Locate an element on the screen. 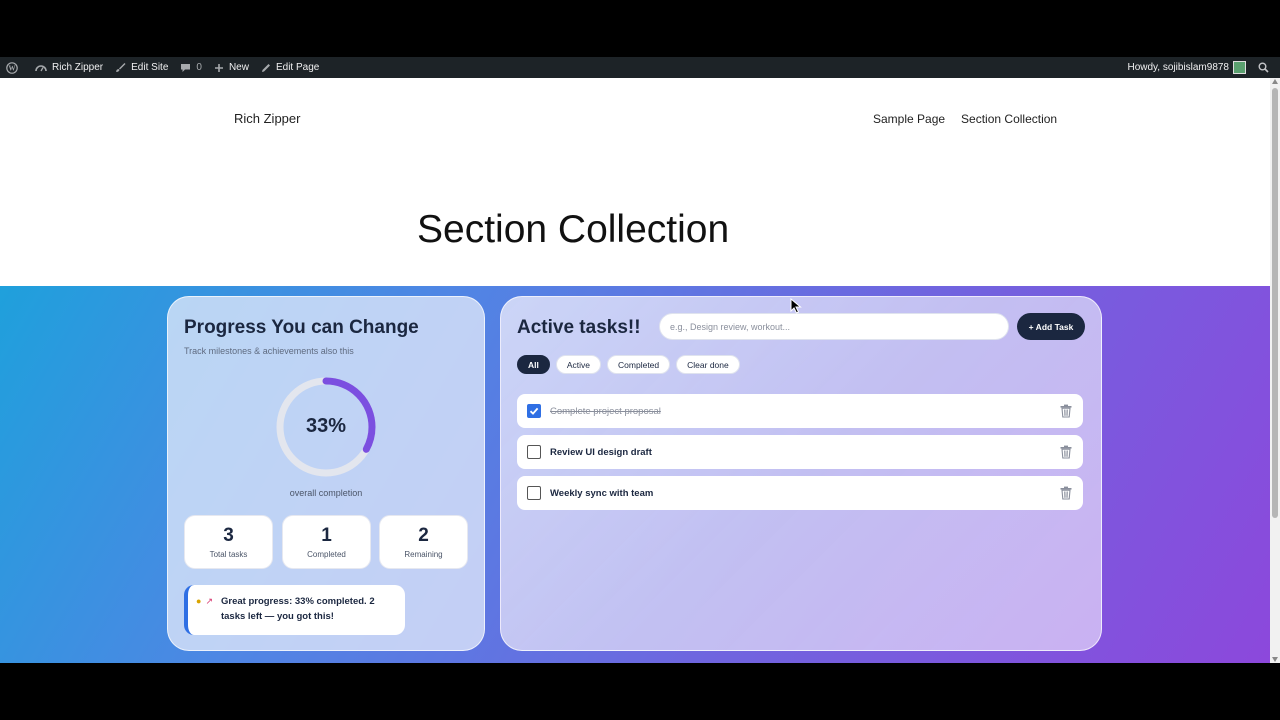  scroll-down-arrow-icon is located at coordinates (1275, 659).